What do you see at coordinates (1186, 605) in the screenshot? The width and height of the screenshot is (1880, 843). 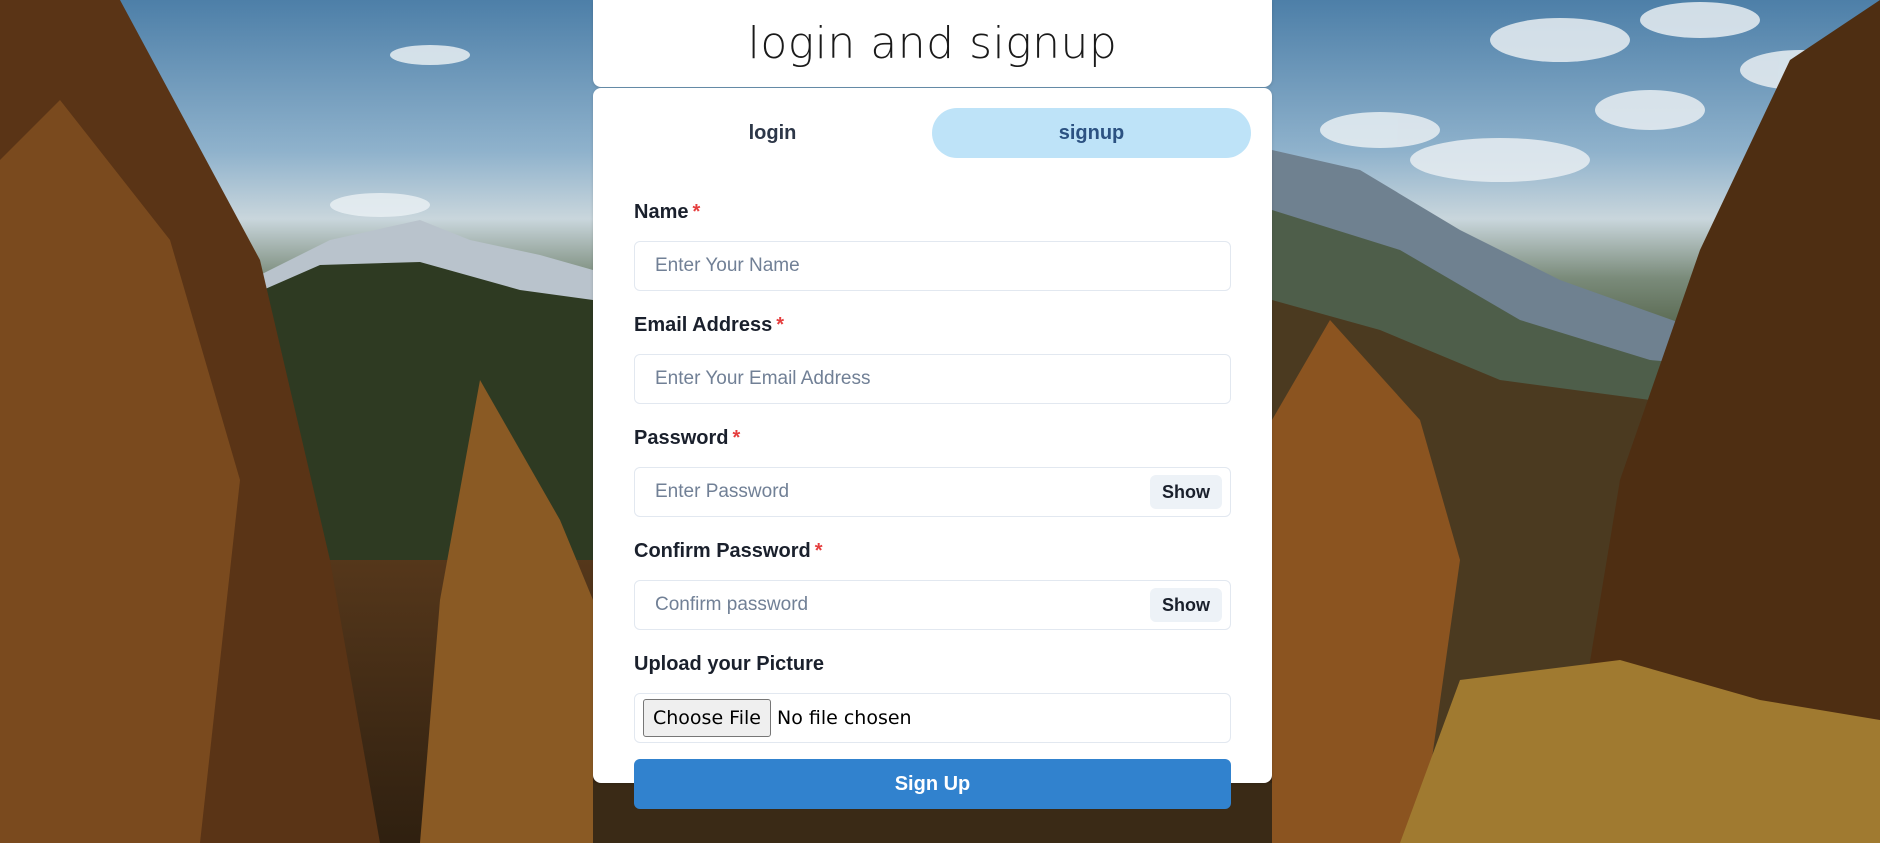 I see `show-confirm-password-button: Show` at bounding box center [1186, 605].